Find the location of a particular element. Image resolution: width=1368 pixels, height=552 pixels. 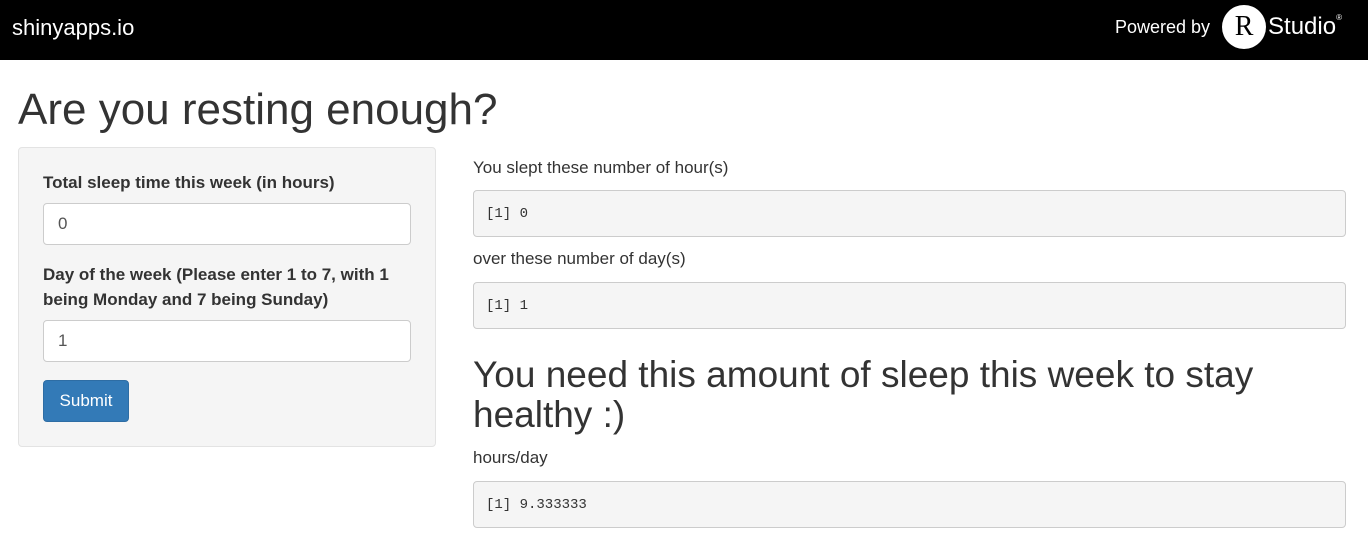

sleep-hours-input is located at coordinates (227, 224).